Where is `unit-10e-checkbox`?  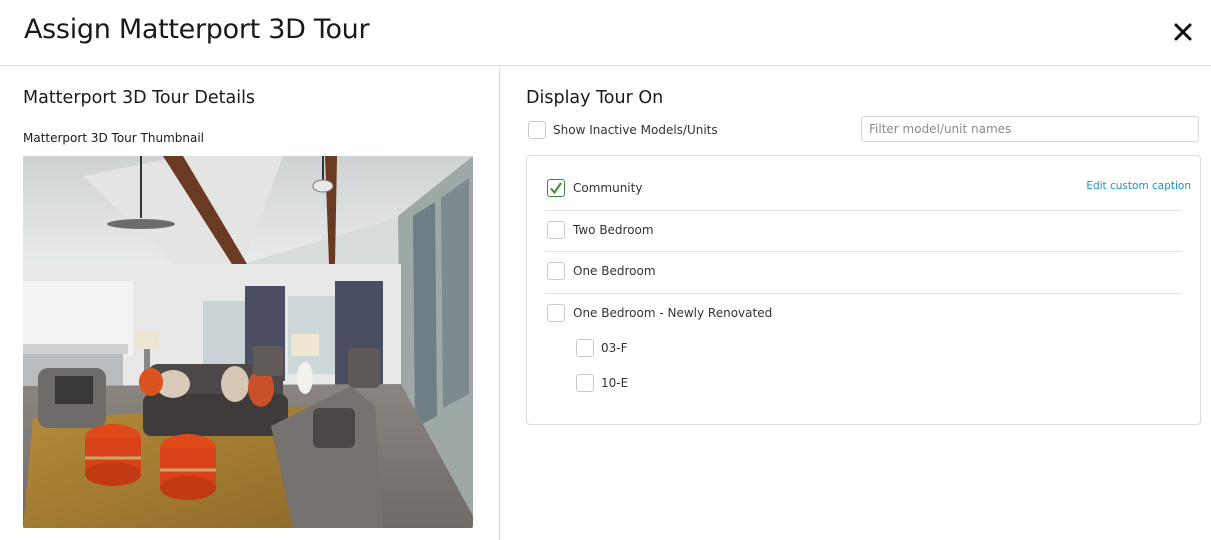
unit-10e-checkbox is located at coordinates (585, 383).